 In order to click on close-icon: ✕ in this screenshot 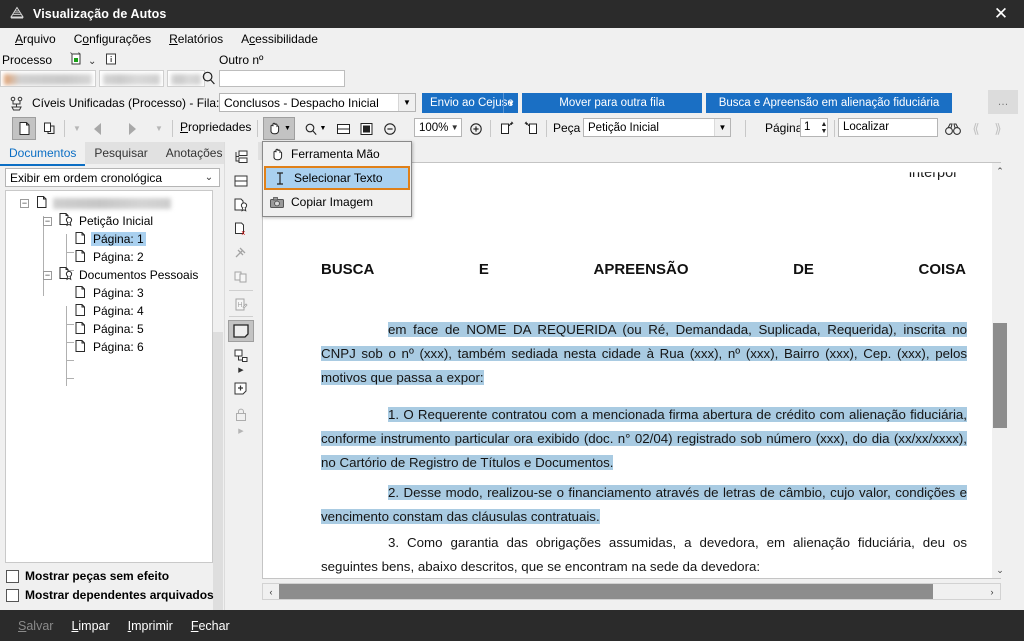, I will do `click(1001, 14)`.